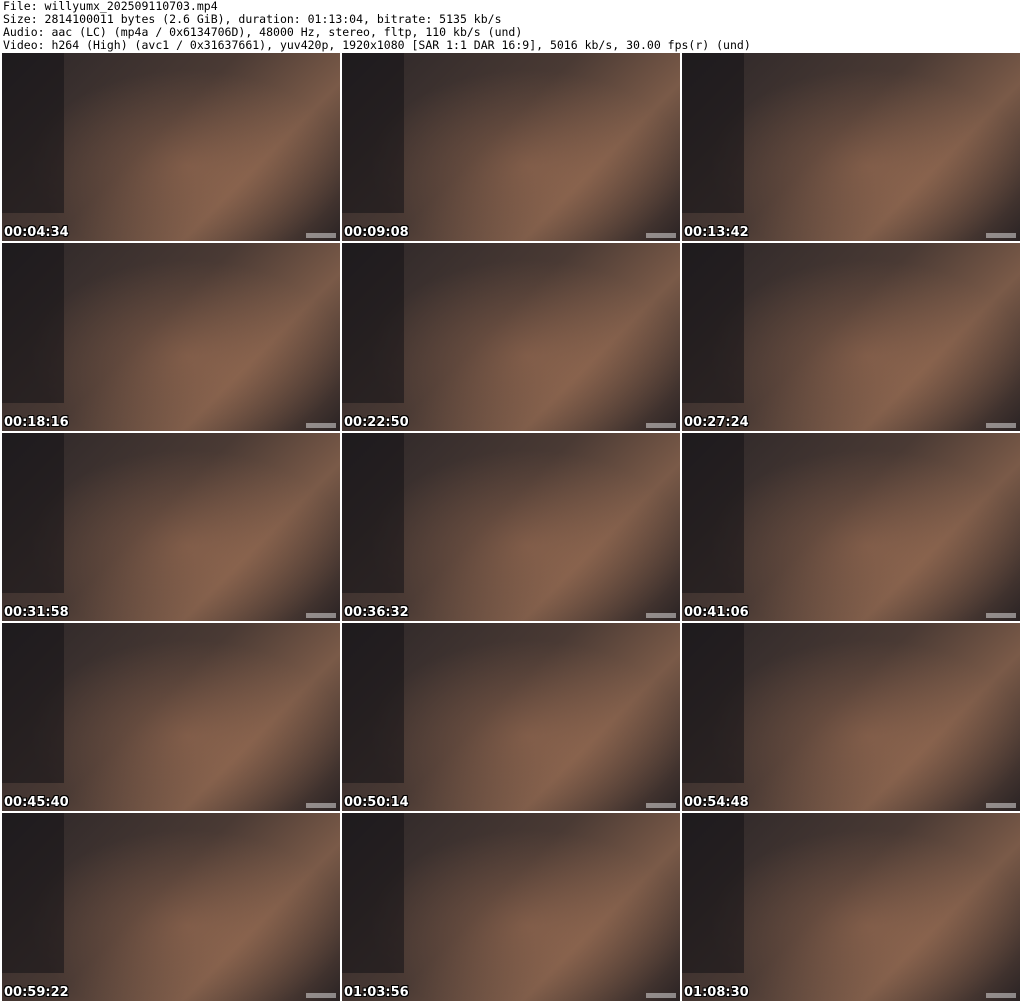 The width and height of the screenshot is (1024, 1003). I want to click on video-thumbnail: 00:09:08, so click(511, 147).